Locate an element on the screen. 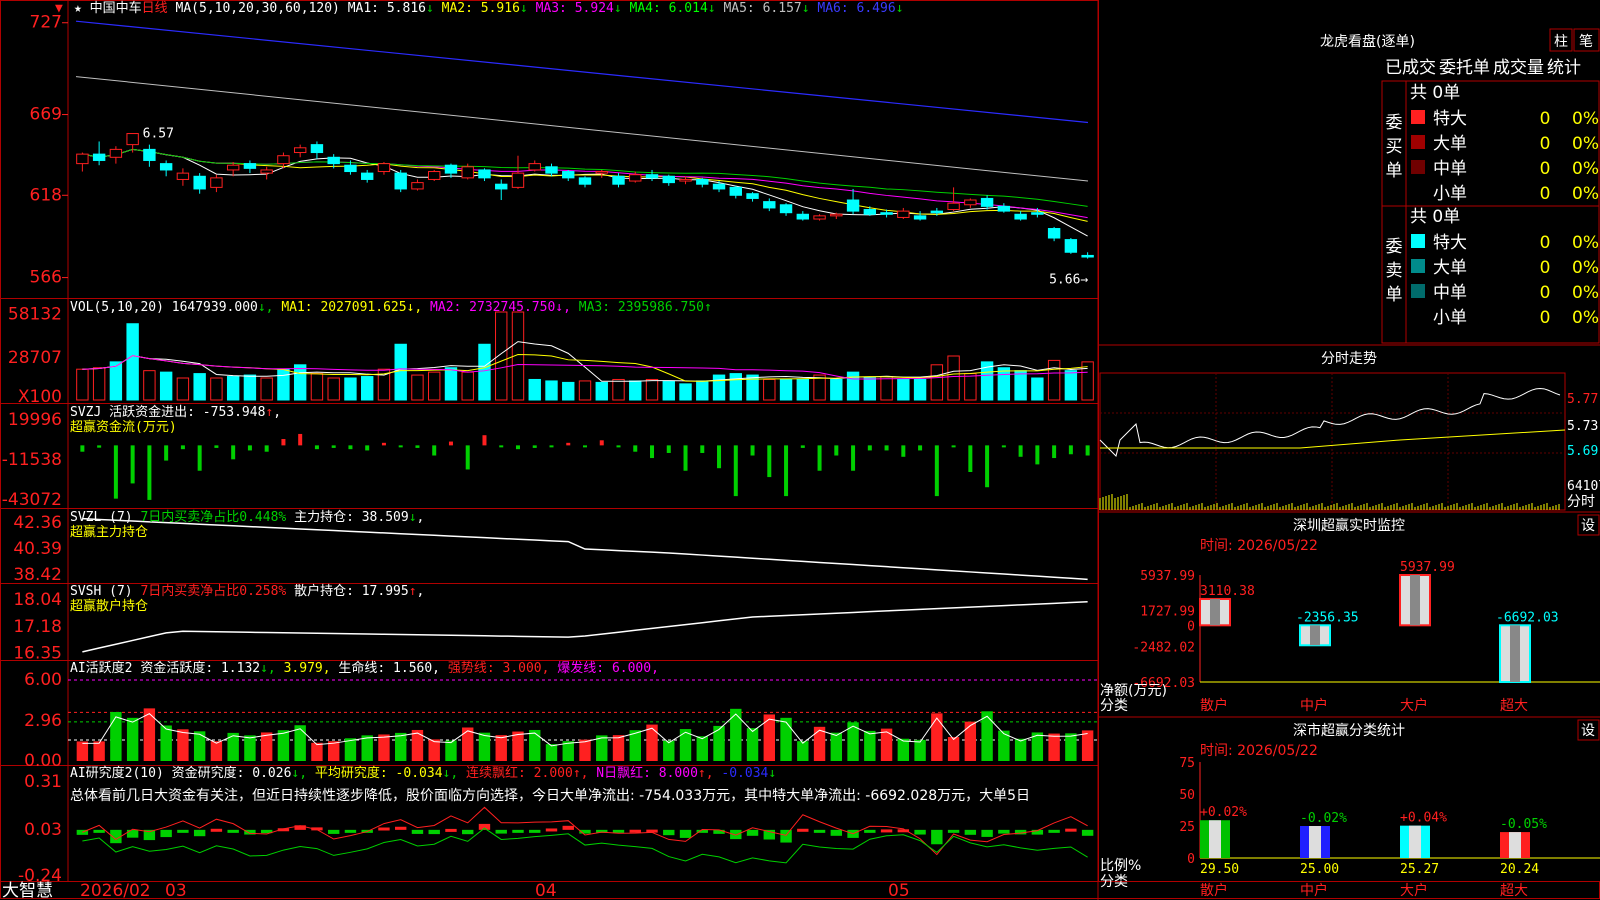  mon-ylabel: 净额(万元) is located at coordinates (1133, 691).